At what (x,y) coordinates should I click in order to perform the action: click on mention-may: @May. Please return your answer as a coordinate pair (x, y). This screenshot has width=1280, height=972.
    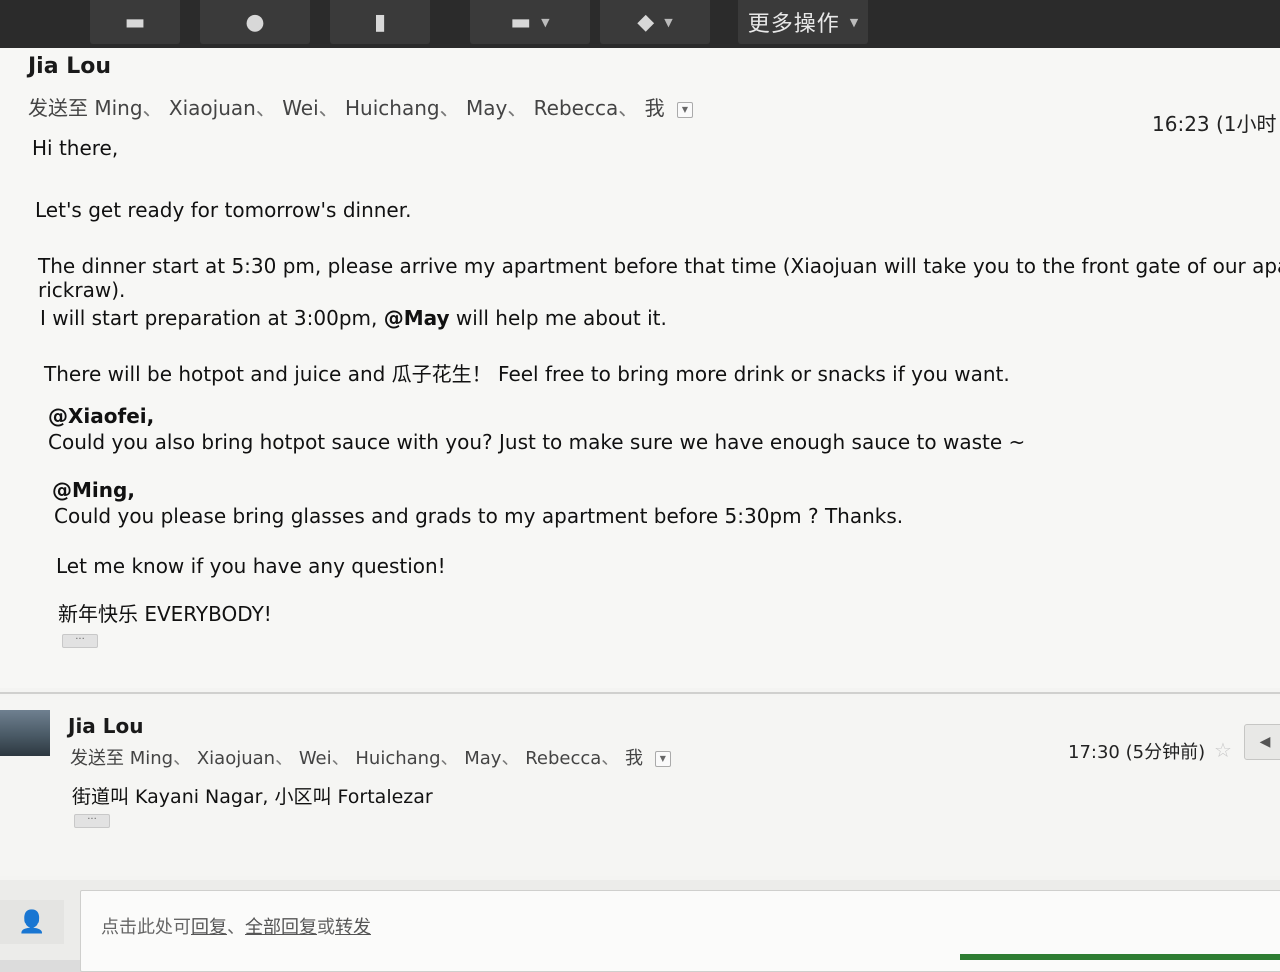
    Looking at the image, I should click on (417, 318).